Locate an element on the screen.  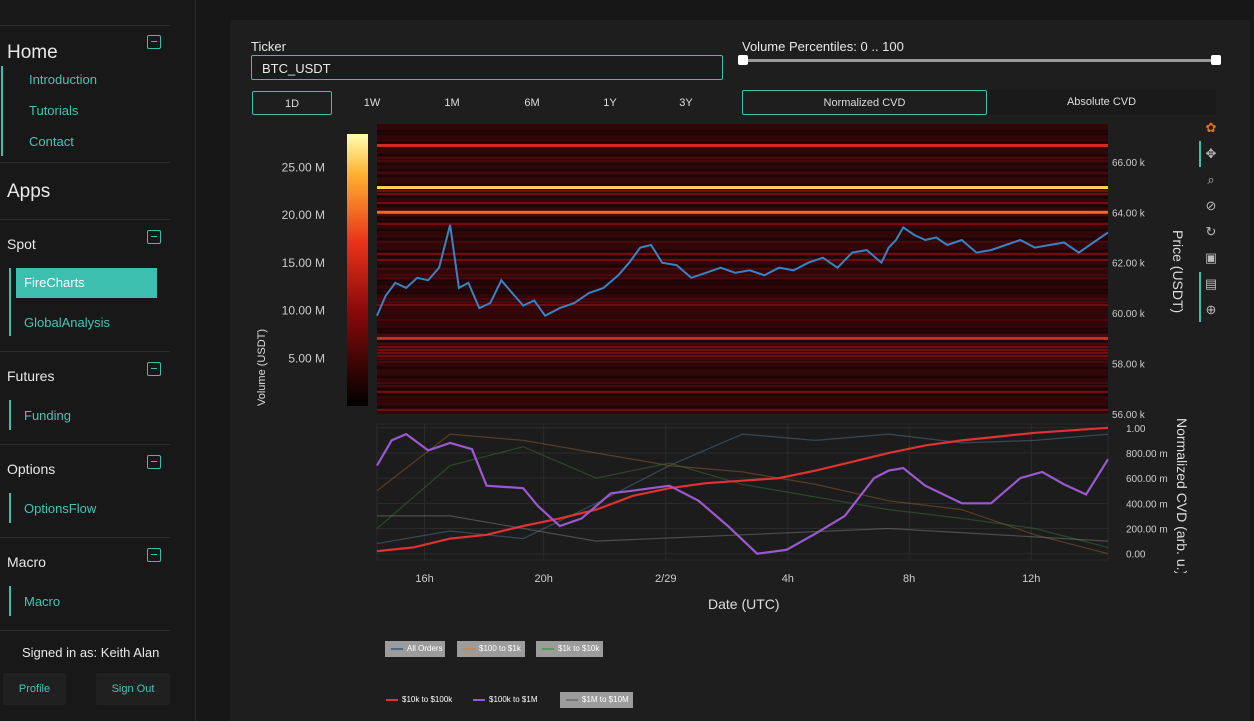
legend-label: $100k to $1M is located at coordinates (513, 699).